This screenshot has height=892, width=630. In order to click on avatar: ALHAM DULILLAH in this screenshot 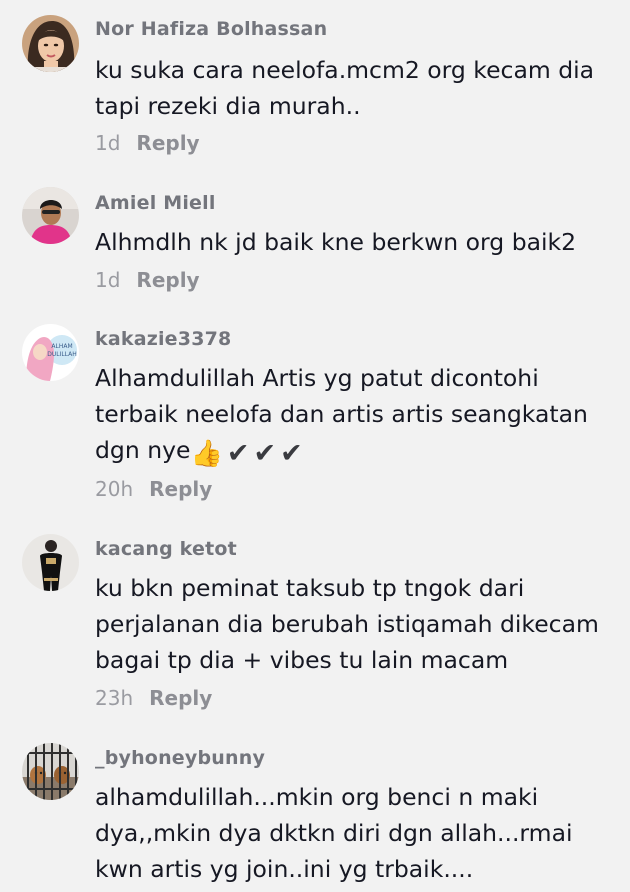, I will do `click(50, 352)`.